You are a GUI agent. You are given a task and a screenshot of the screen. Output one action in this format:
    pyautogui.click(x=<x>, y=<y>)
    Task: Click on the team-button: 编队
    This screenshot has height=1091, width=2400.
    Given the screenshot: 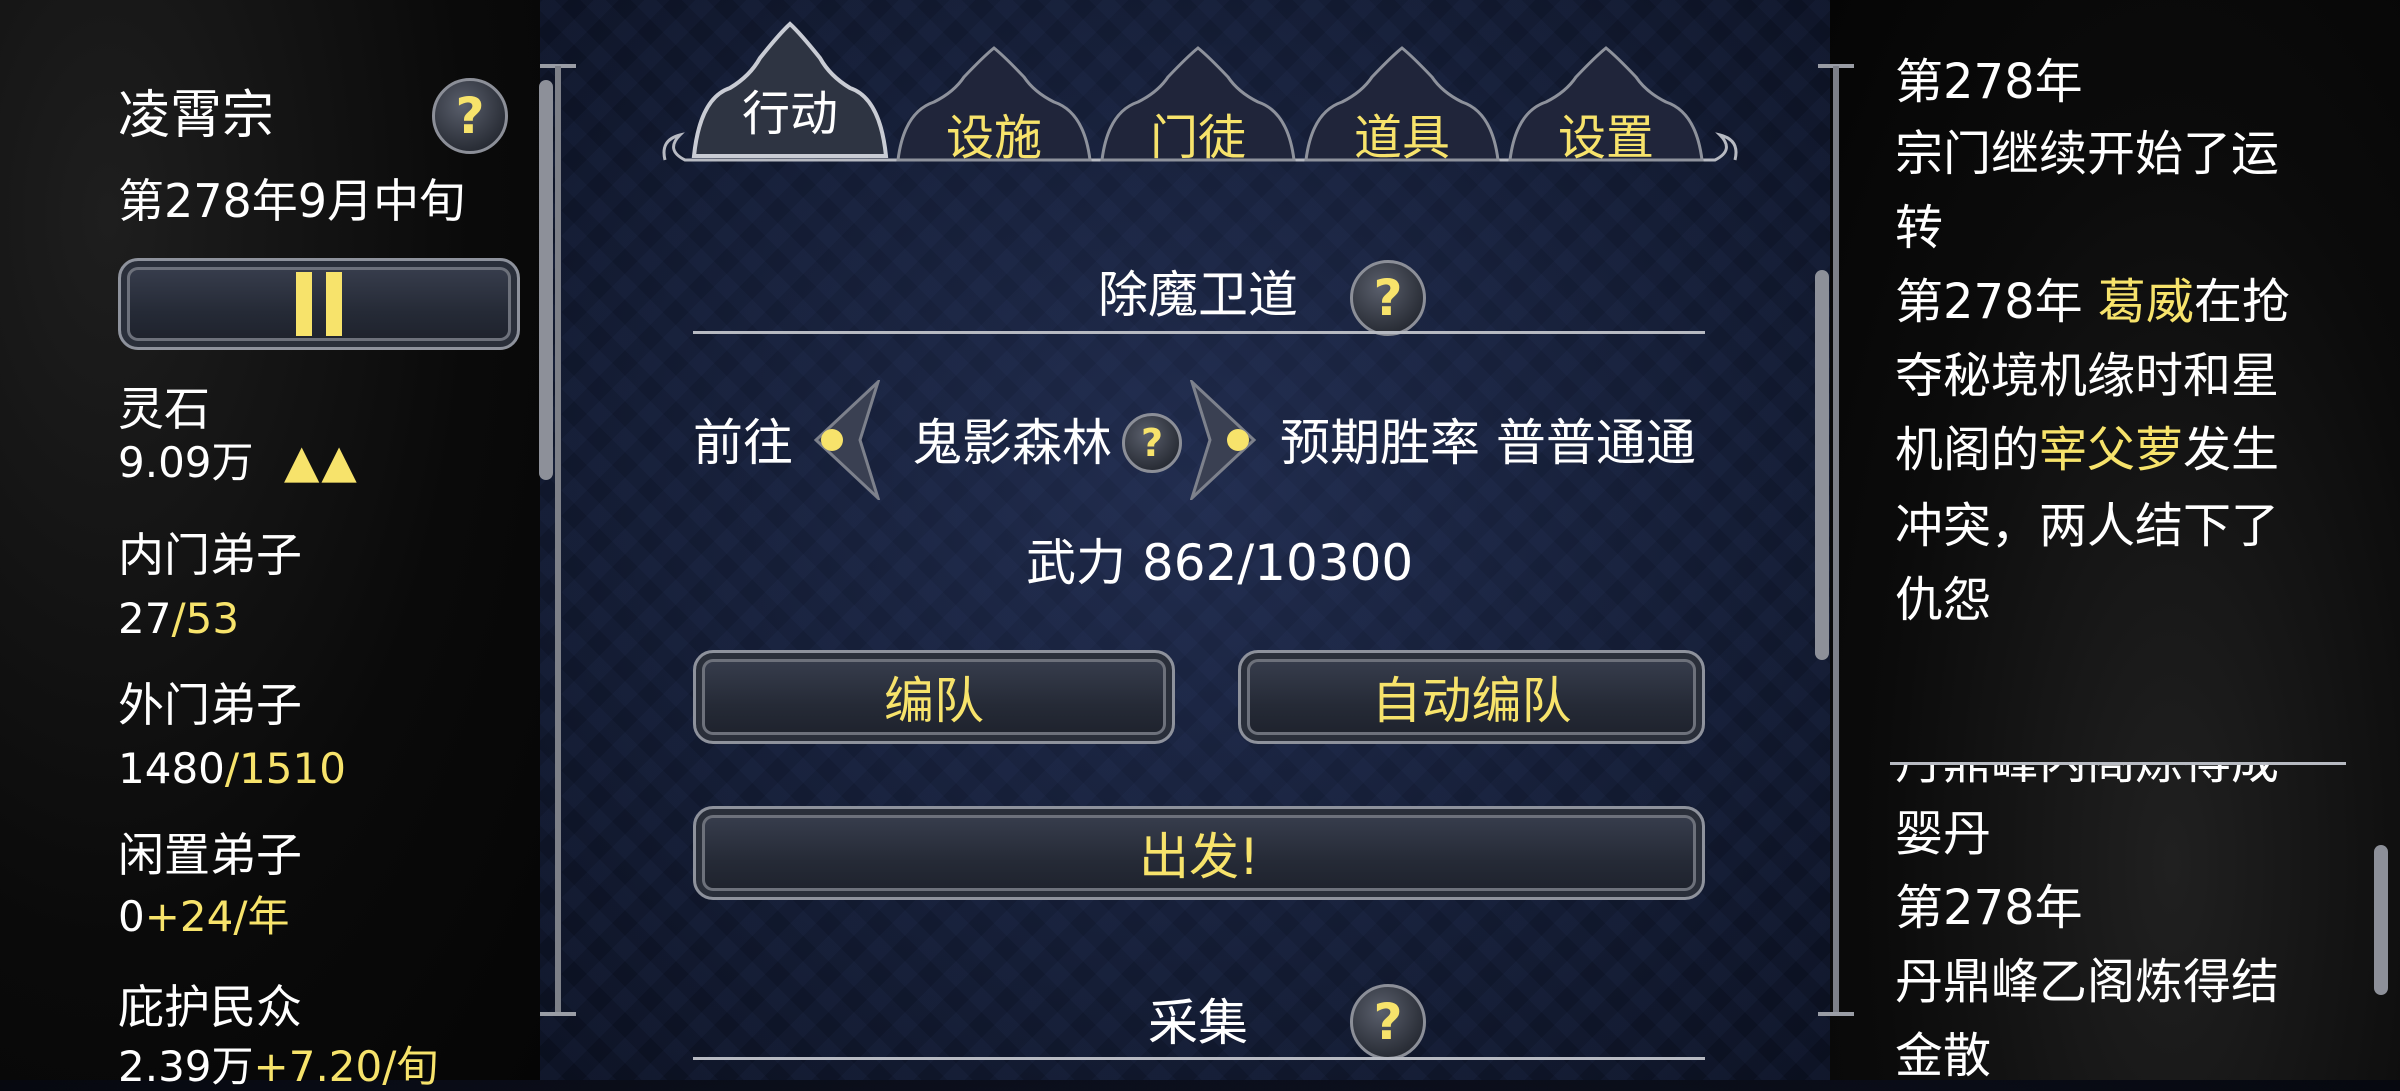 What is the action you would take?
    pyautogui.click(x=934, y=697)
    